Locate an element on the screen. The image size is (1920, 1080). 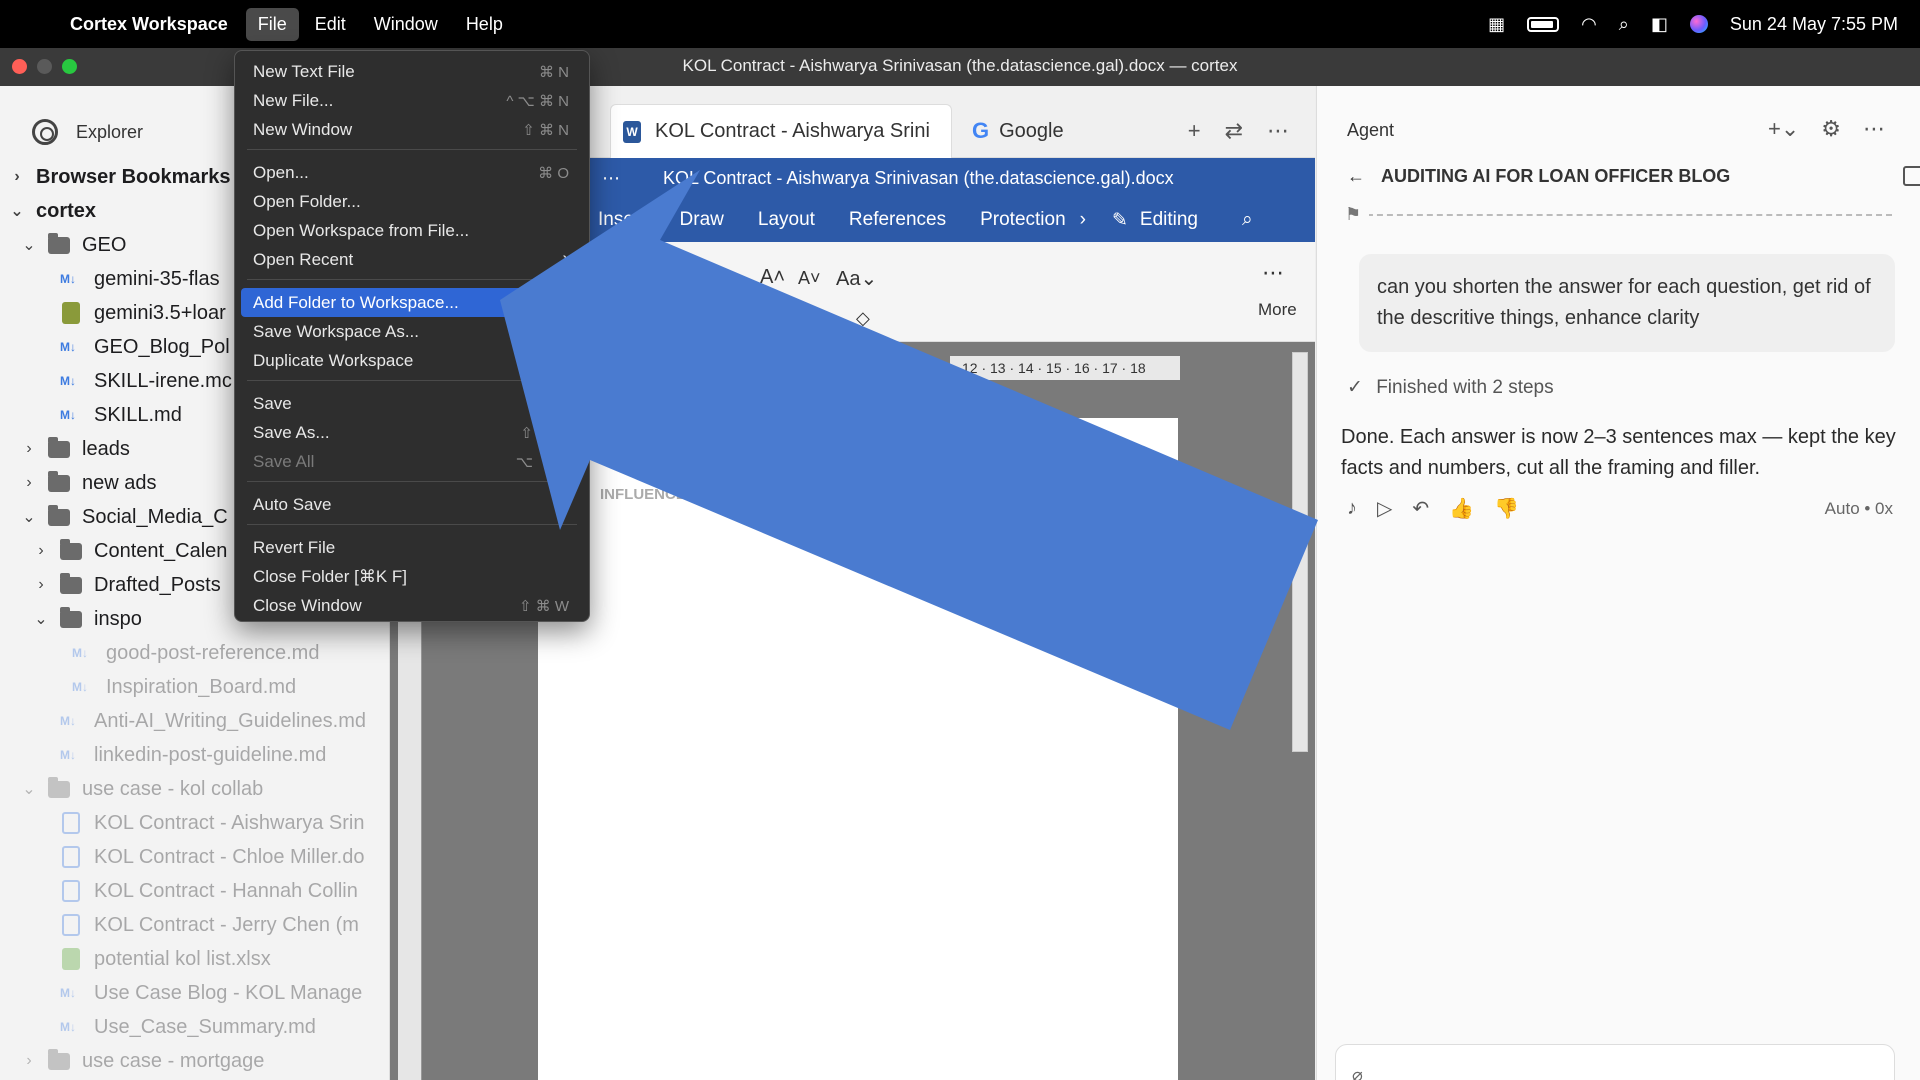
tree-file: KOL Contract - Aishwarya Srin is located at coordinates (195, 823).